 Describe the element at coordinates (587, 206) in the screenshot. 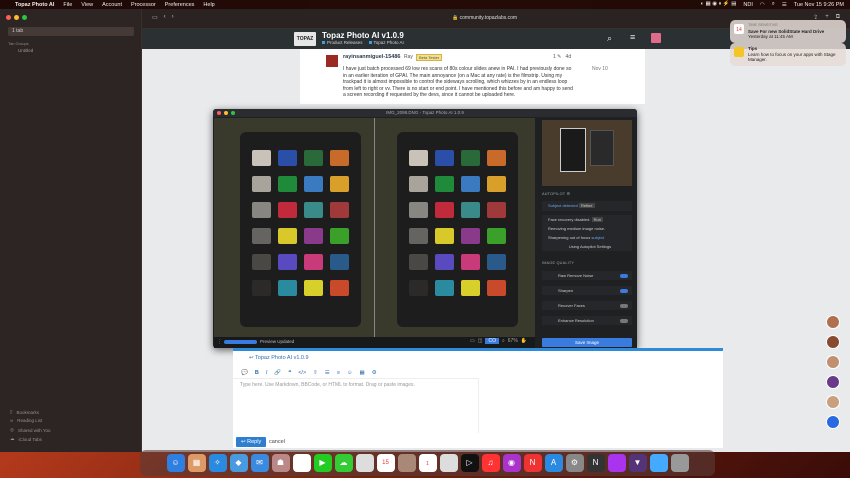

I see `subject-detected-row: Subject detected Refine` at that location.